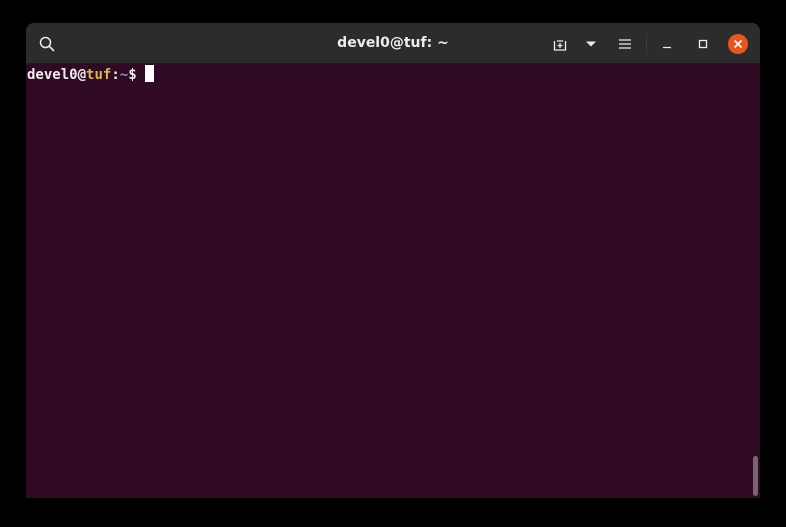  Describe the element at coordinates (150, 73) in the screenshot. I see `text-cursor` at that location.